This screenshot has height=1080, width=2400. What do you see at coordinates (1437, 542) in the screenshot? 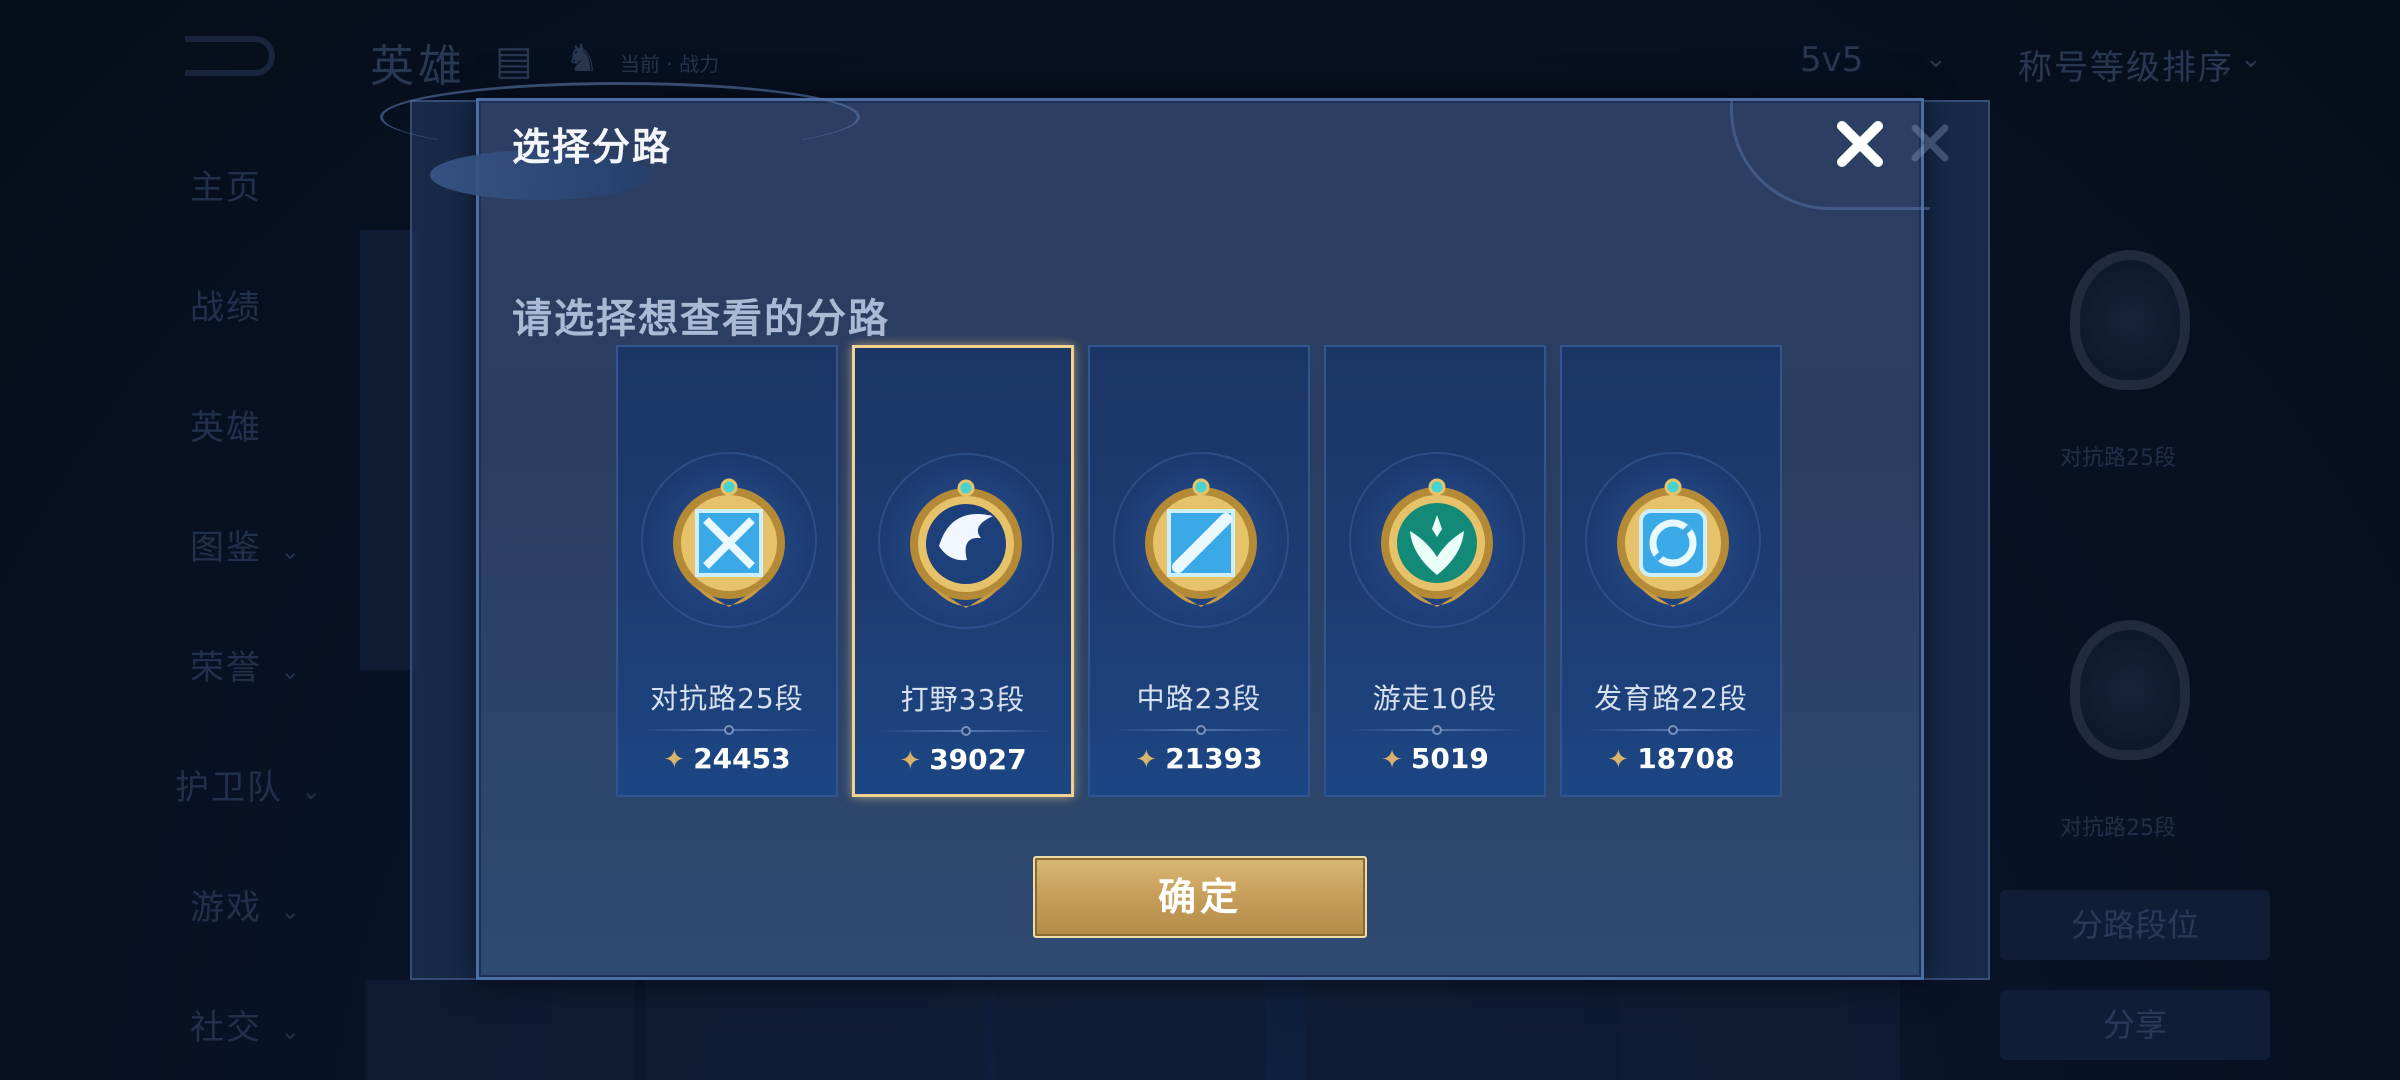
I see `roam-medal-icon` at bounding box center [1437, 542].